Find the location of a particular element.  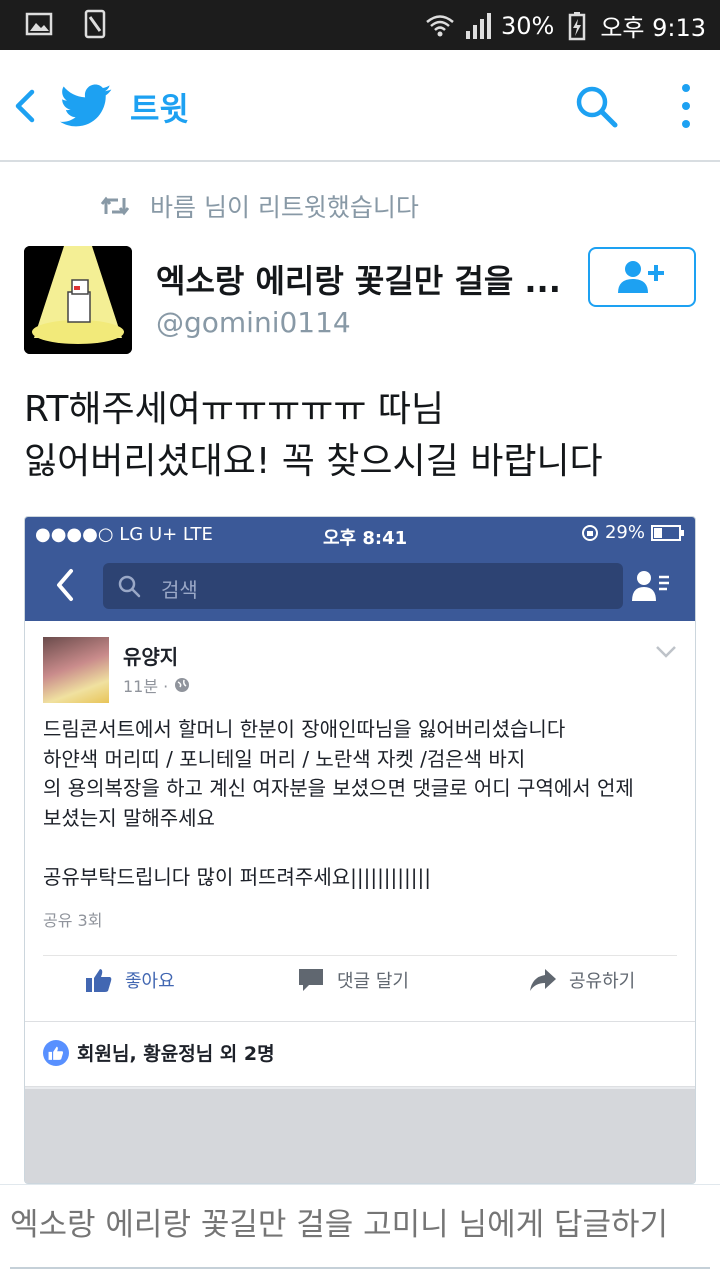

battery-charging-icon is located at coordinates (577, 25).